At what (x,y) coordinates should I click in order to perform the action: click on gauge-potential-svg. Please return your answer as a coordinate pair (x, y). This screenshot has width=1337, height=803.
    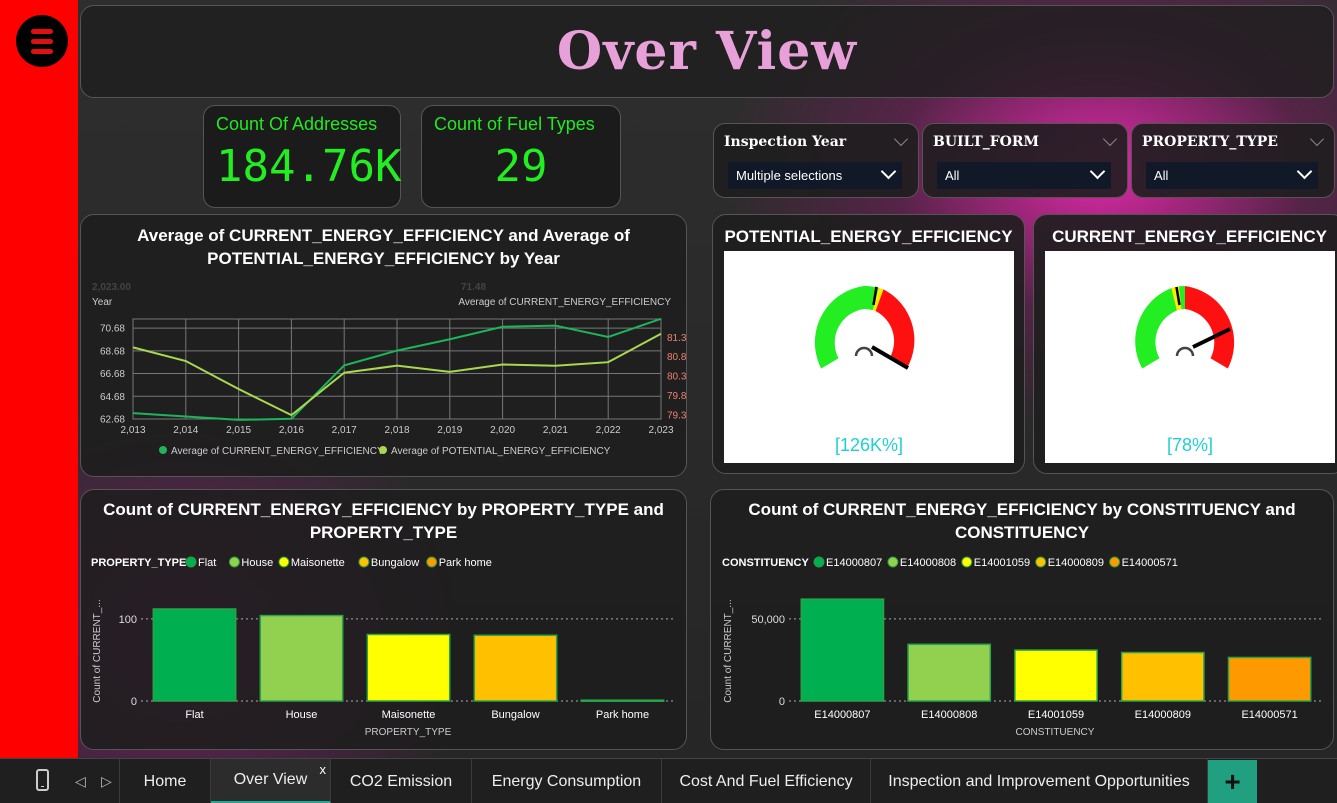
    Looking at the image, I should click on (864, 327).